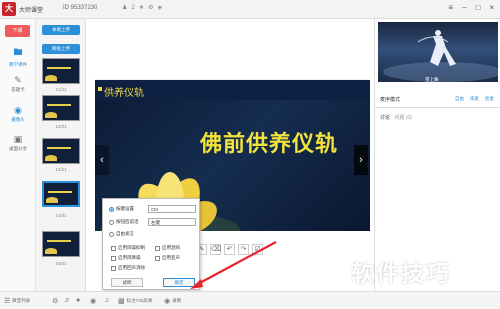 Image resolution: width=500 pixels, height=309 pixels. Describe the element at coordinates (127, 221) in the screenshot. I see `push-to-talk-label: 按钮后说话` at that location.